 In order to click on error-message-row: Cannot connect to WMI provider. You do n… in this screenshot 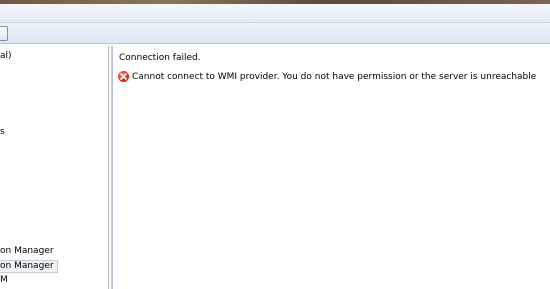, I will do `click(327, 76)`.